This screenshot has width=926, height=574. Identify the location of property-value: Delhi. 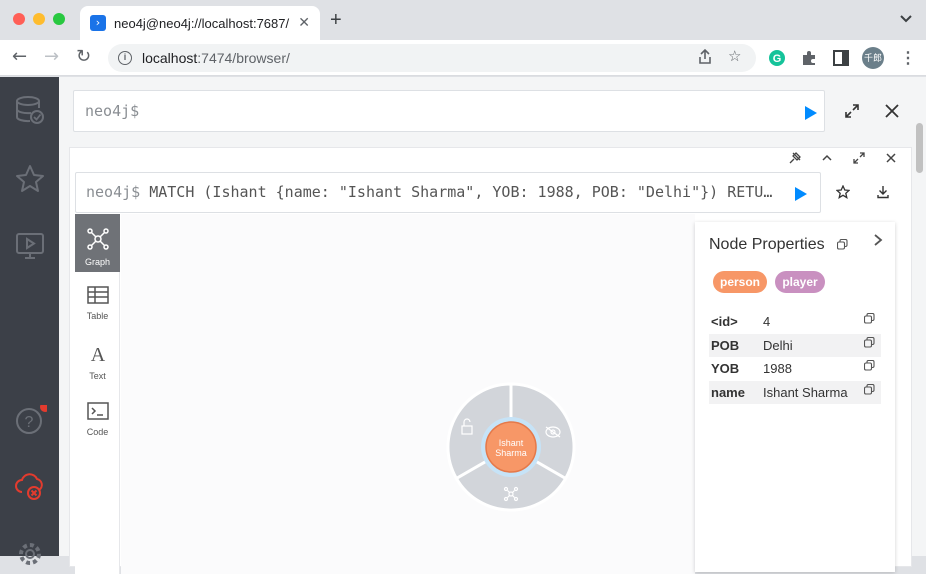
(778, 345).